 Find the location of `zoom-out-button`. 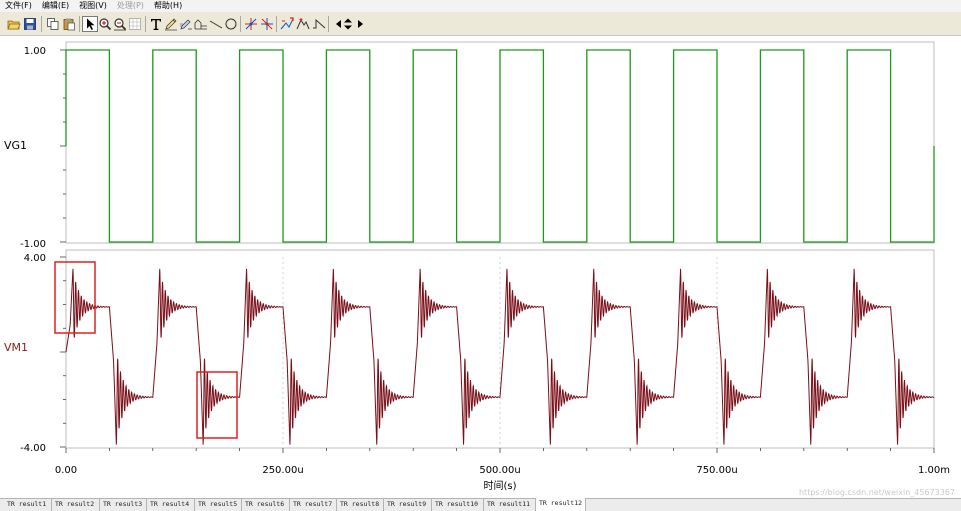

zoom-out-button is located at coordinates (120, 24).